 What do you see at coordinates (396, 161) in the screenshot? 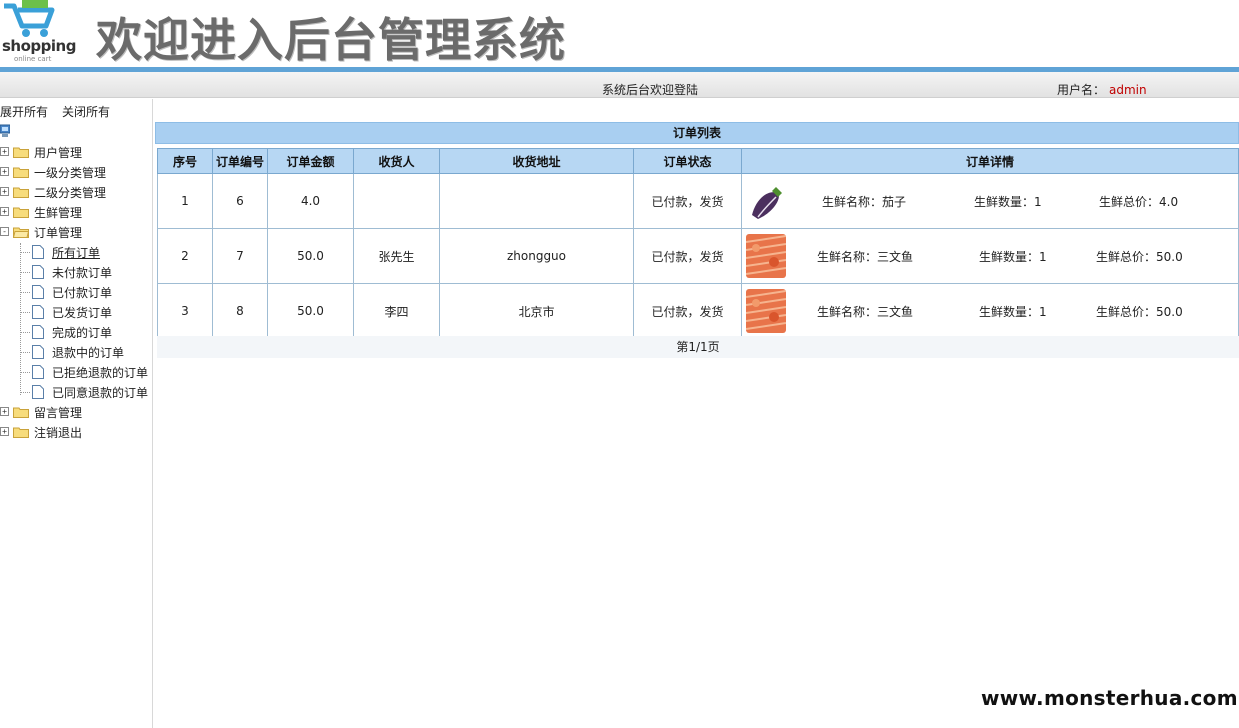
I see `column-header: 收货人` at bounding box center [396, 161].